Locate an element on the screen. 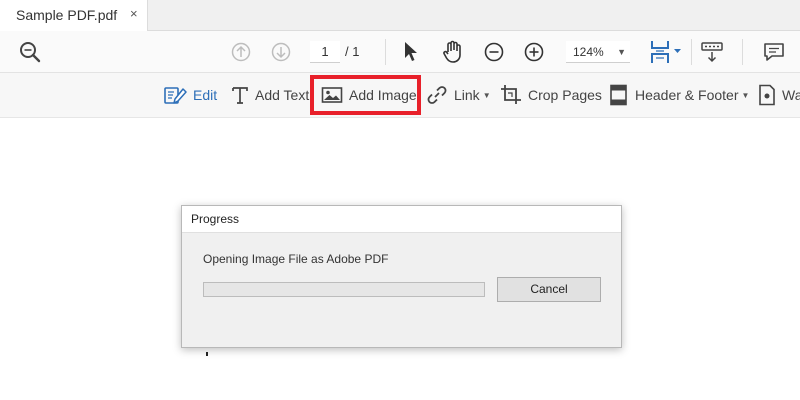 This screenshot has width=800, height=400. select-cursor-icon is located at coordinates (411, 51).